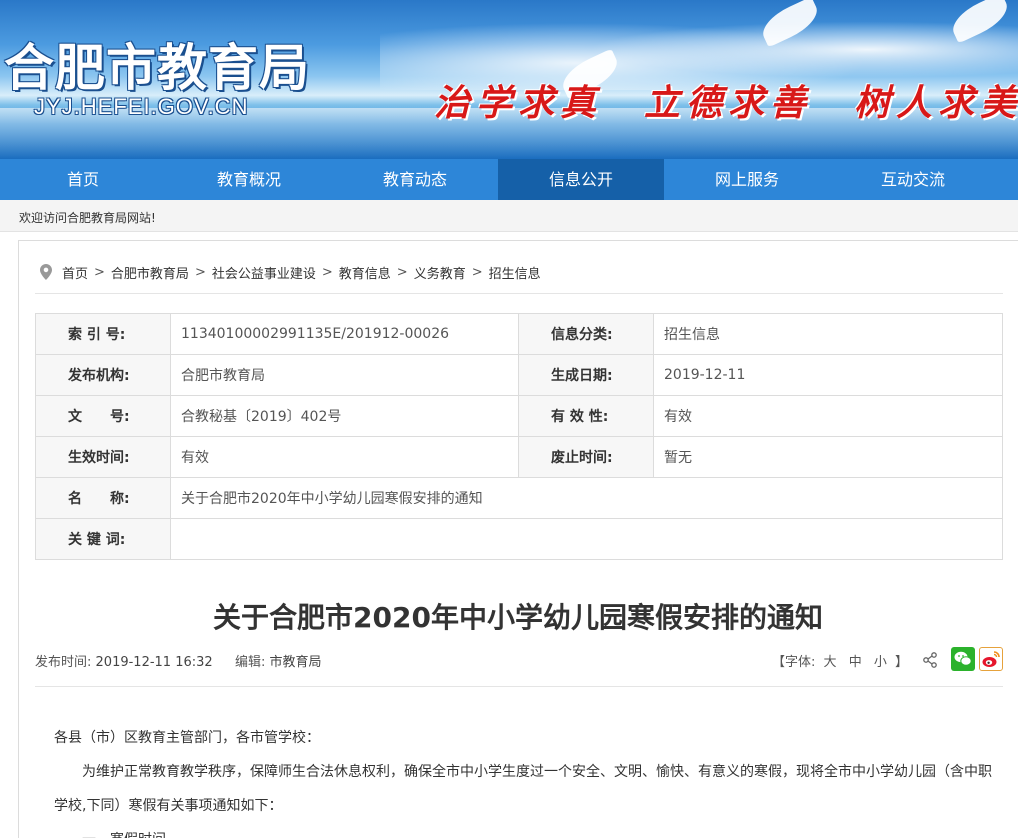 This screenshot has width=1018, height=838. Describe the element at coordinates (828, 375) in the screenshot. I see `date-value: 2019-12-11` at that location.